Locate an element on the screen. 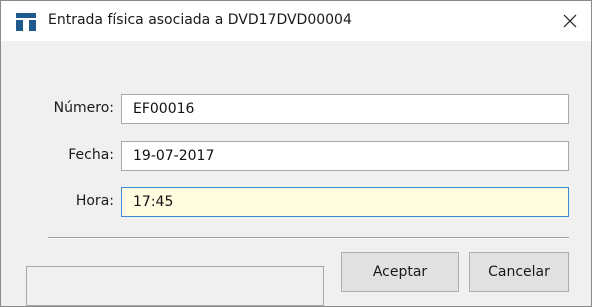 The height and width of the screenshot is (307, 592). status-panel is located at coordinates (175, 286).